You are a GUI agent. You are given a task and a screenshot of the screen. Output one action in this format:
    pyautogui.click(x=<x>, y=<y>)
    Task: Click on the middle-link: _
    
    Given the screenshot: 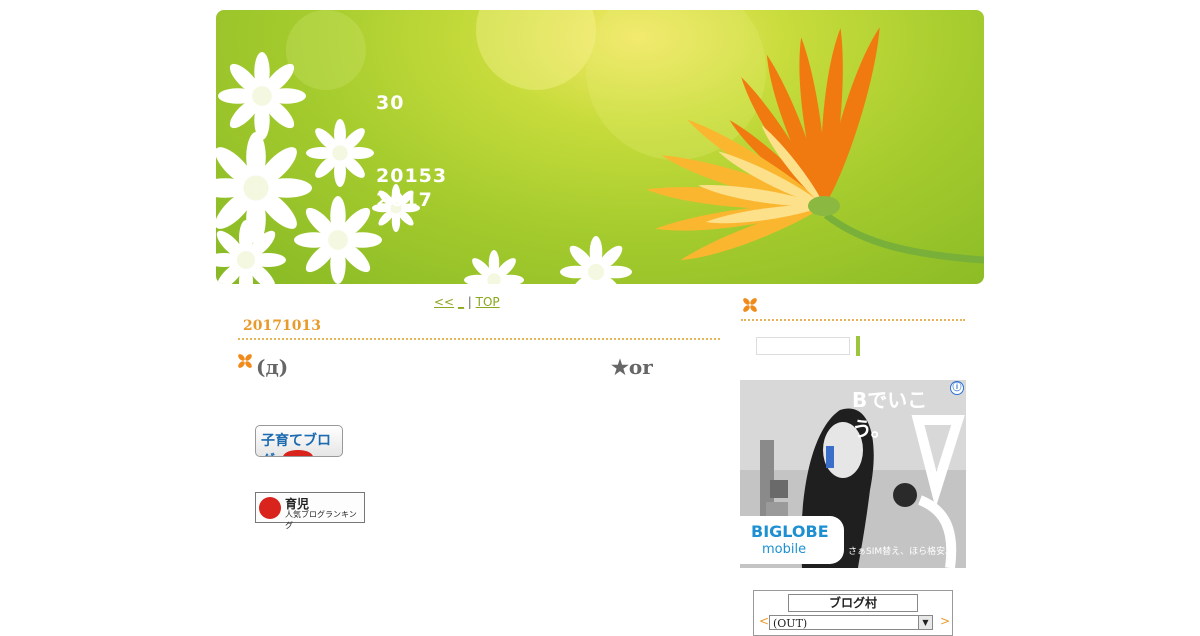 What is the action you would take?
    pyautogui.click(x=461, y=302)
    